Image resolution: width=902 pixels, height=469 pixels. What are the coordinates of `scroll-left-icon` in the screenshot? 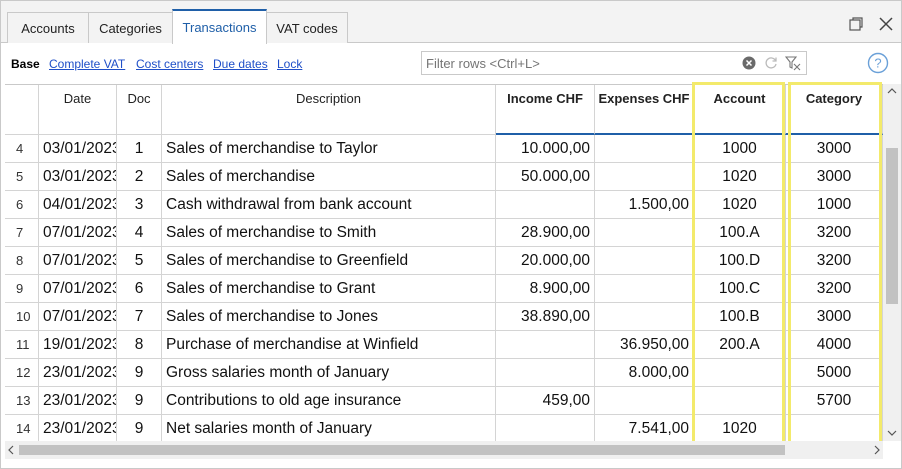 It's located at (11, 450).